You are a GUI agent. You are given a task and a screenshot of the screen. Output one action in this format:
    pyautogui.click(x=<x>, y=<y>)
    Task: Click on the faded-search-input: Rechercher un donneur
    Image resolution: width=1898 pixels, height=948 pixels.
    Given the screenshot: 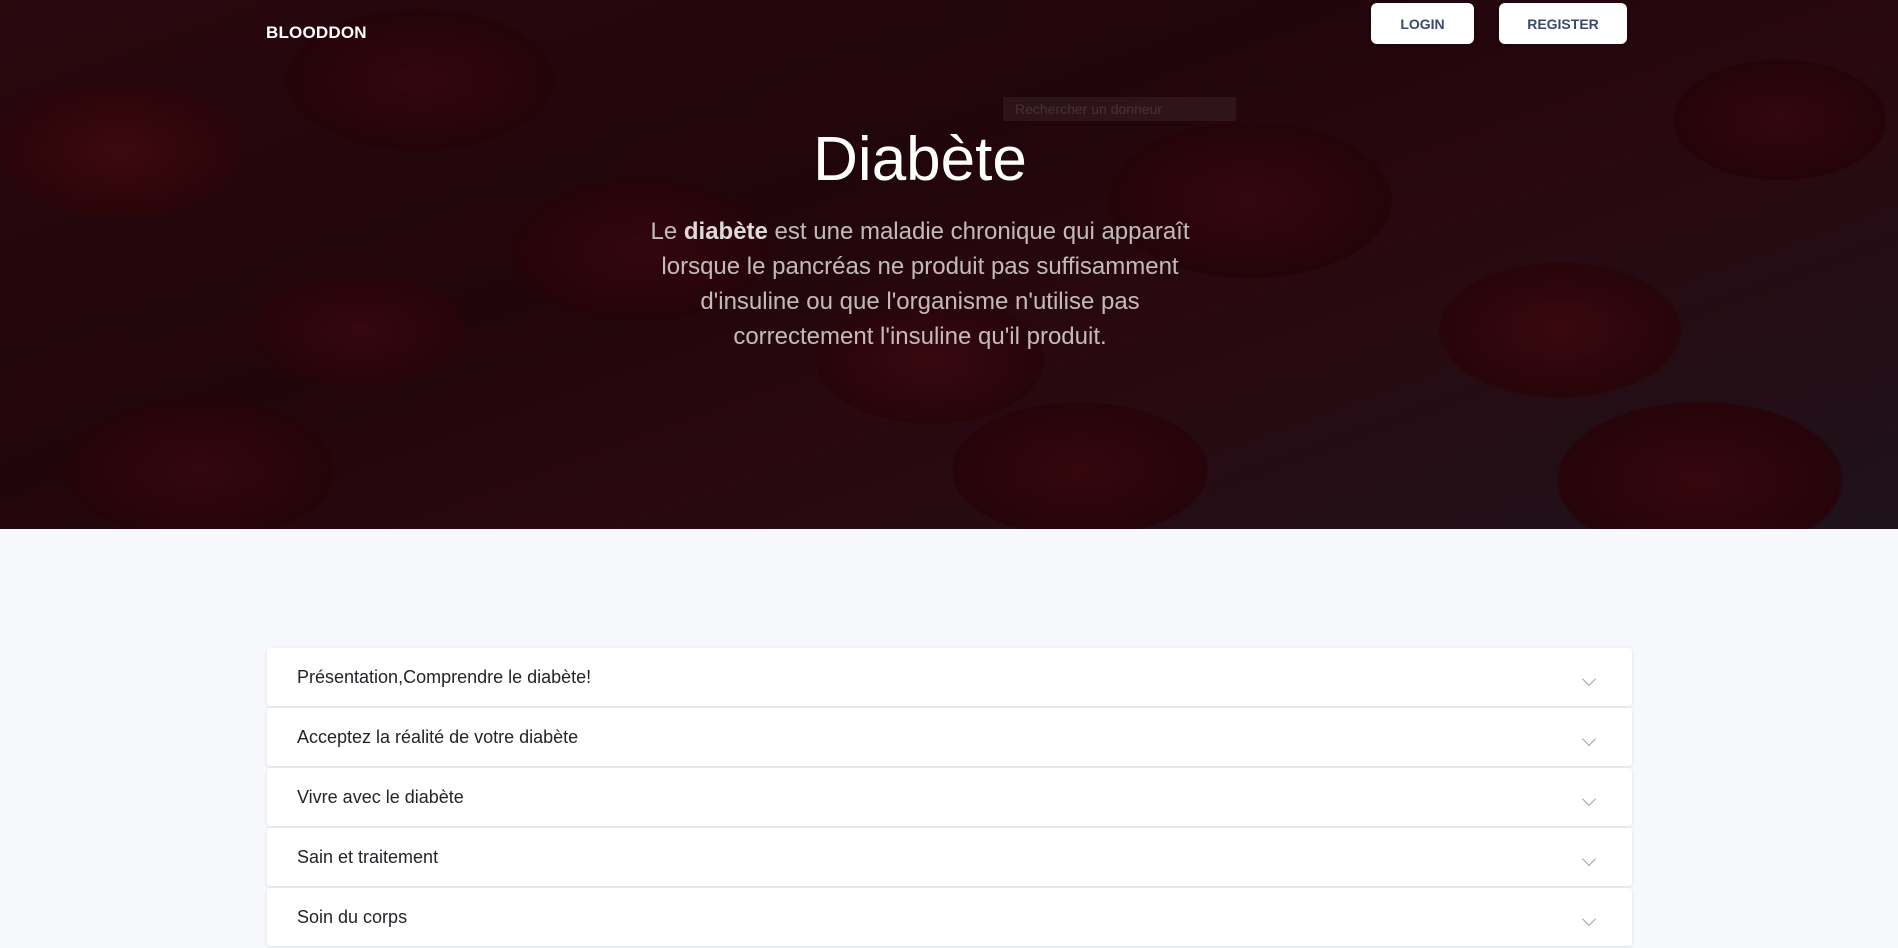 What is the action you would take?
    pyautogui.click(x=1119, y=109)
    